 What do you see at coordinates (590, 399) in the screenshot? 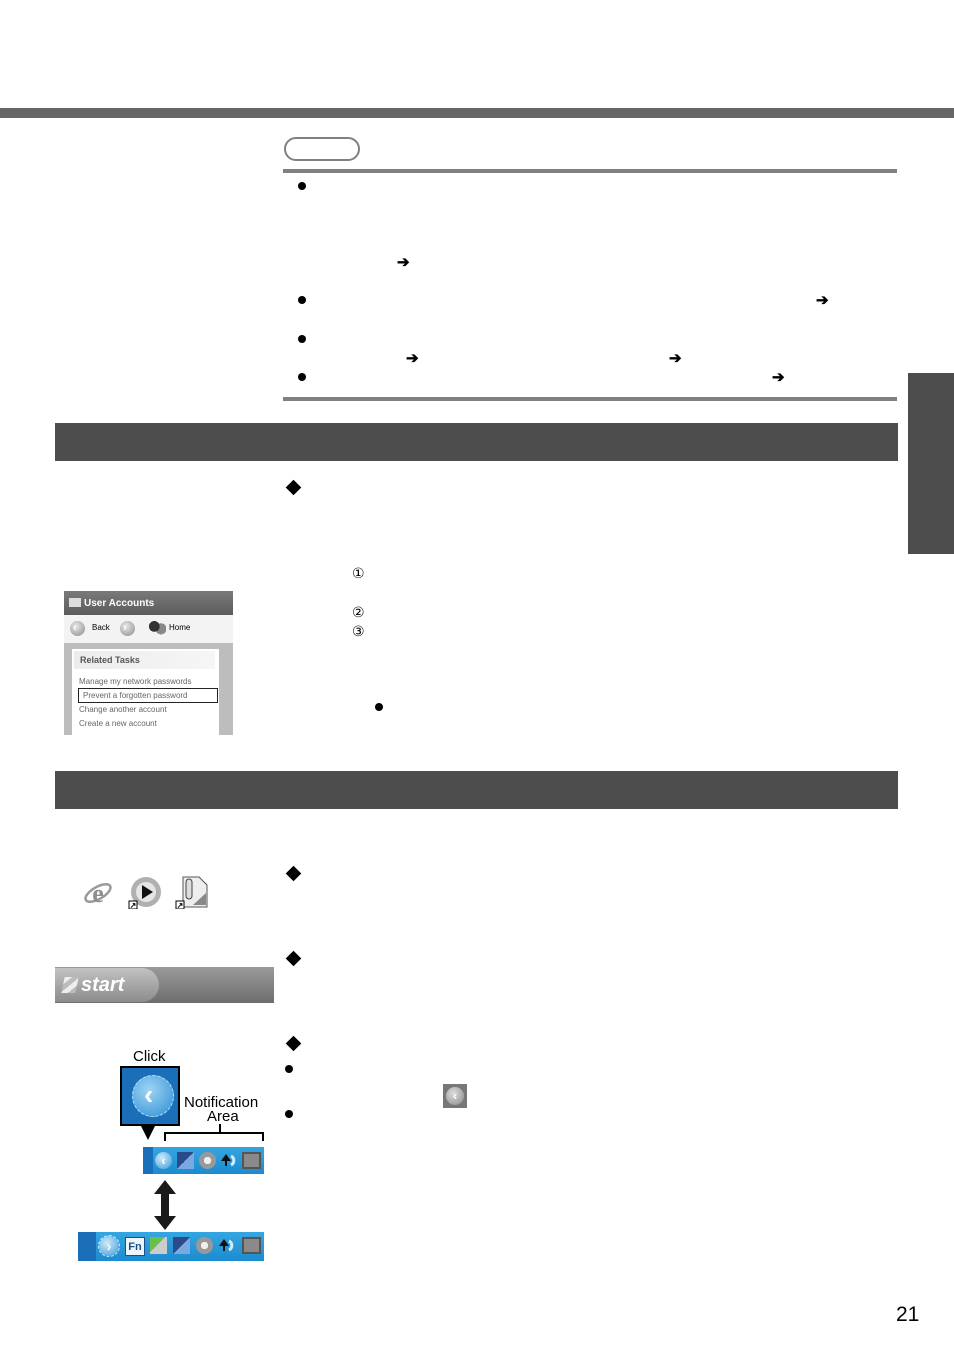
I see `note-bottom-rule` at bounding box center [590, 399].